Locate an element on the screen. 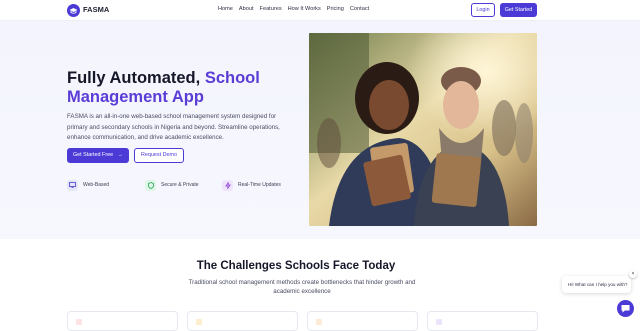 The image size is (640, 331). shield-icon is located at coordinates (150, 185).